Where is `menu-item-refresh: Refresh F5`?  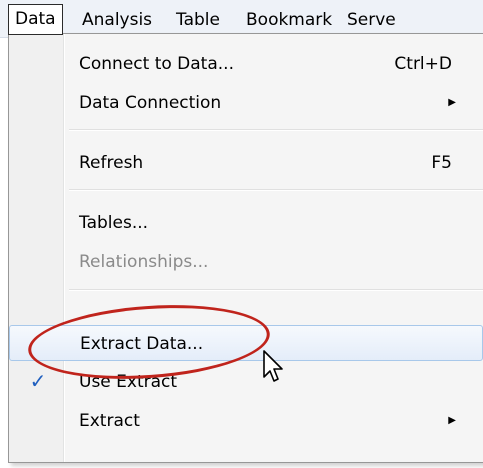 menu-item-refresh: Refresh F5 is located at coordinates (274, 163).